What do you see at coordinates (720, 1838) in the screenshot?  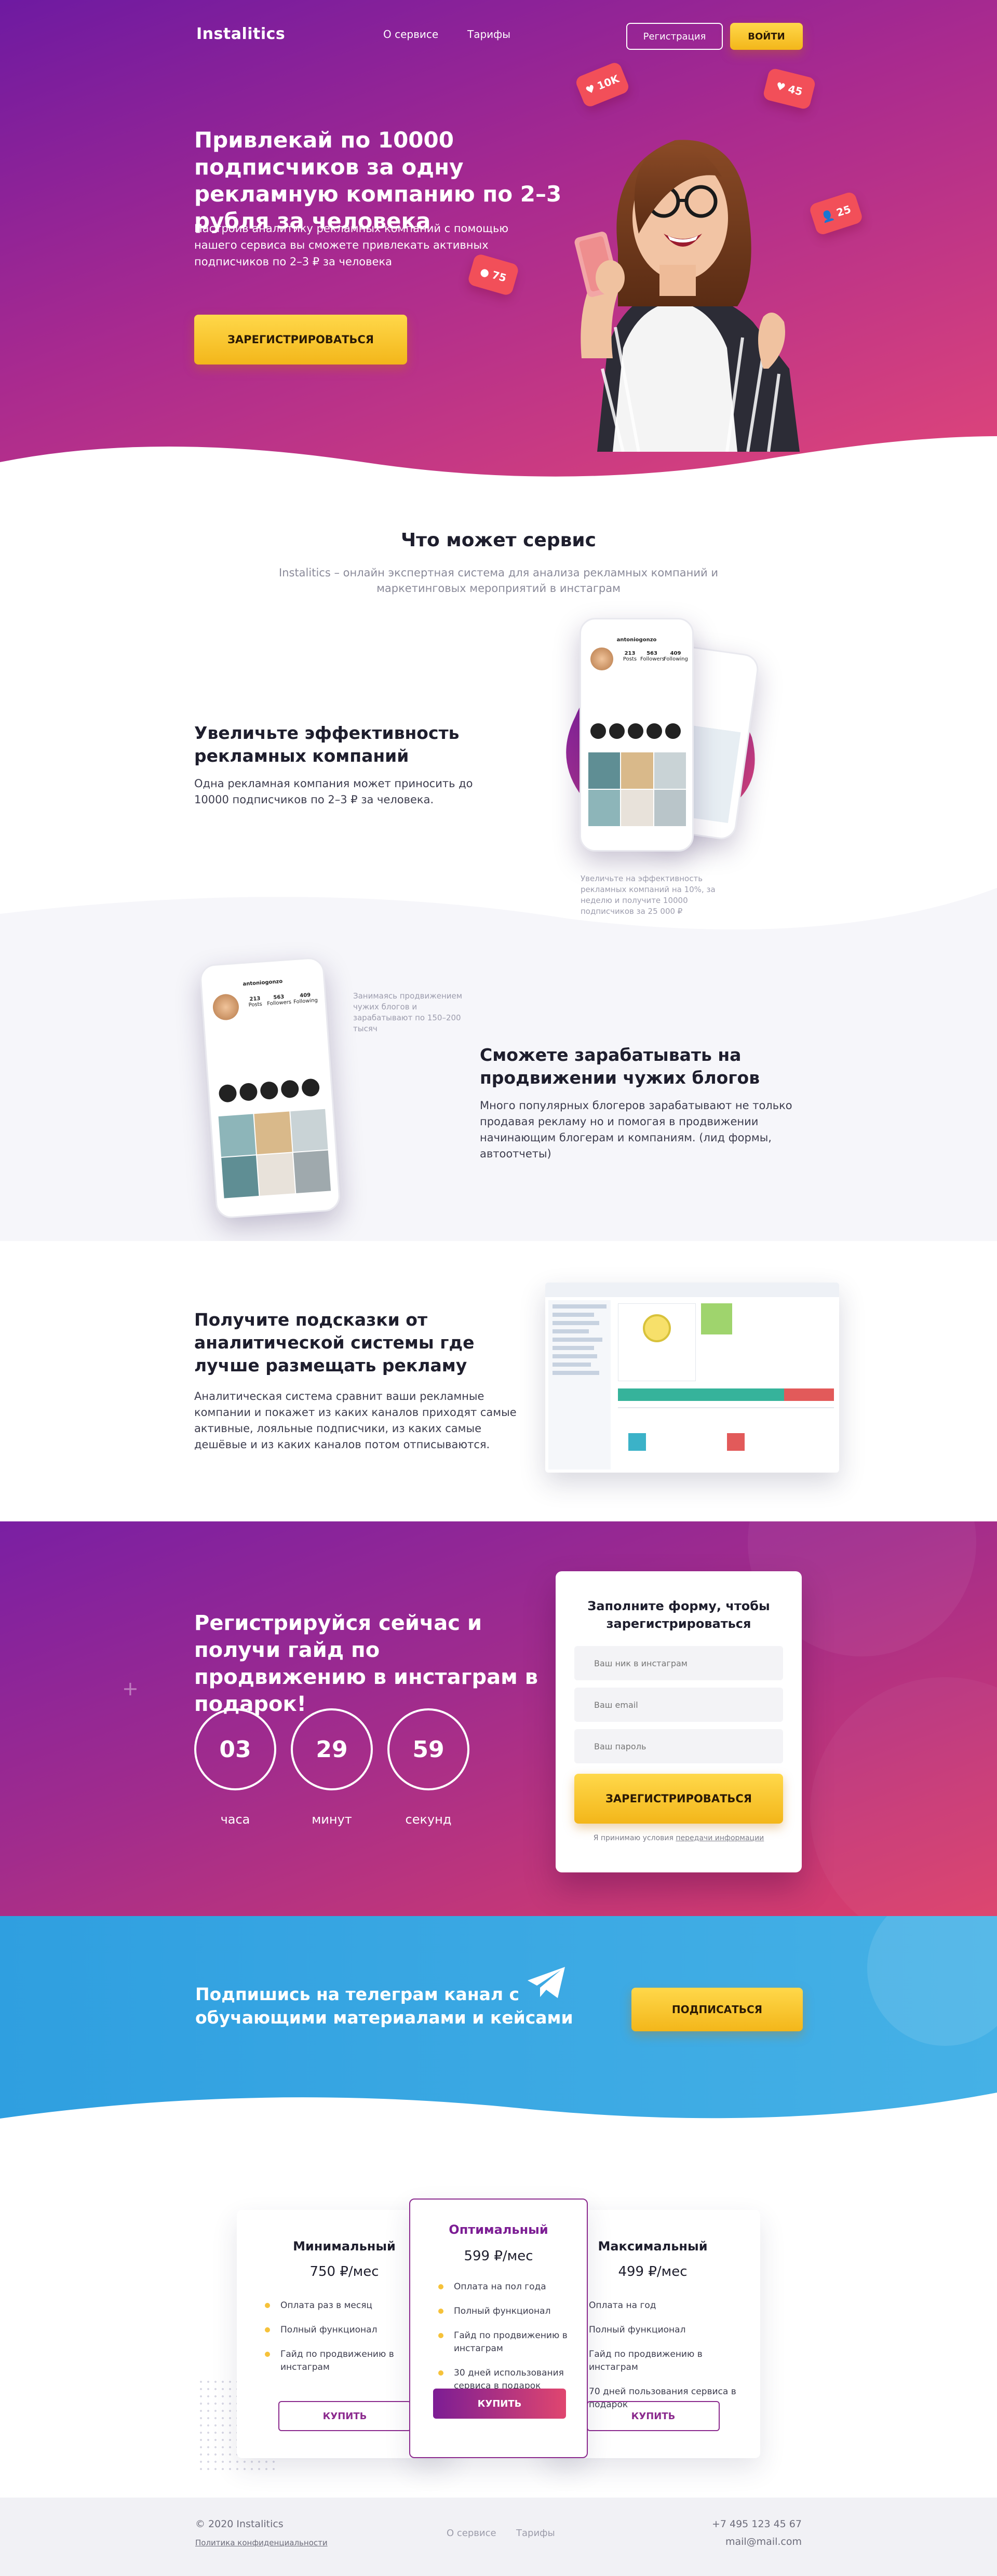 I see `terms-link: передачи информации` at bounding box center [720, 1838].